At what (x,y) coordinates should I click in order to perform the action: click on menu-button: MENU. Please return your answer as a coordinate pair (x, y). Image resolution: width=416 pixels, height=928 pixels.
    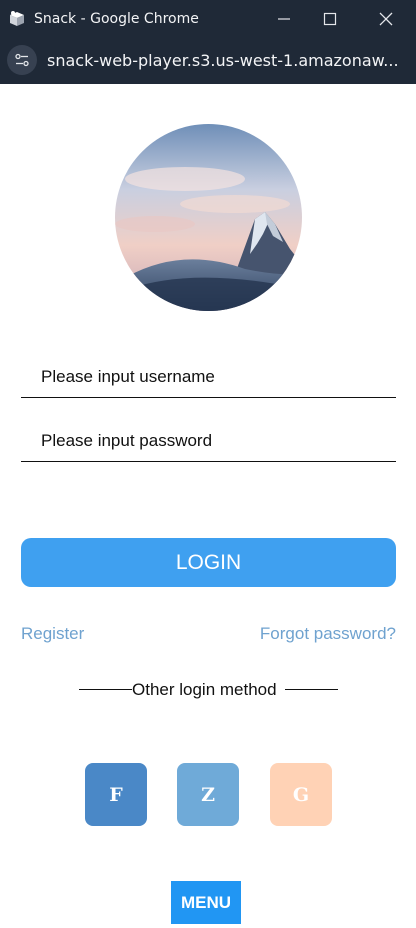
    Looking at the image, I should click on (206, 902).